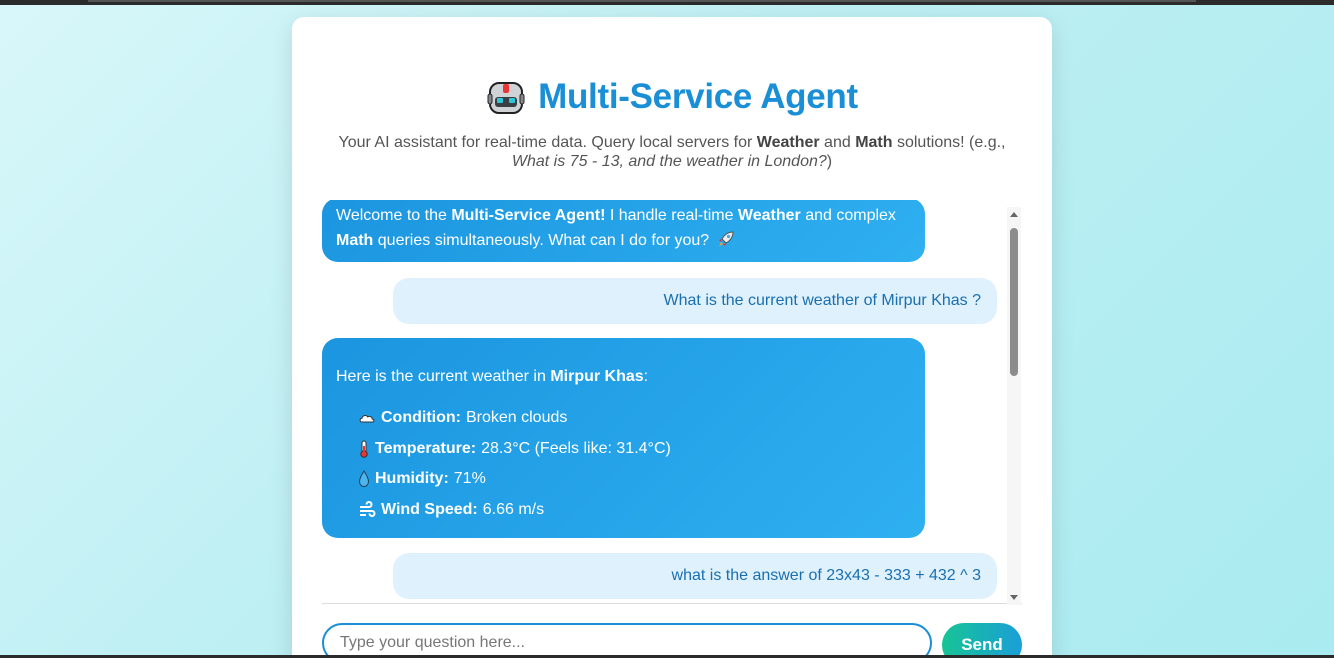 This screenshot has width=1334, height=658. I want to click on condition-value: Broken clouds, so click(516, 417).